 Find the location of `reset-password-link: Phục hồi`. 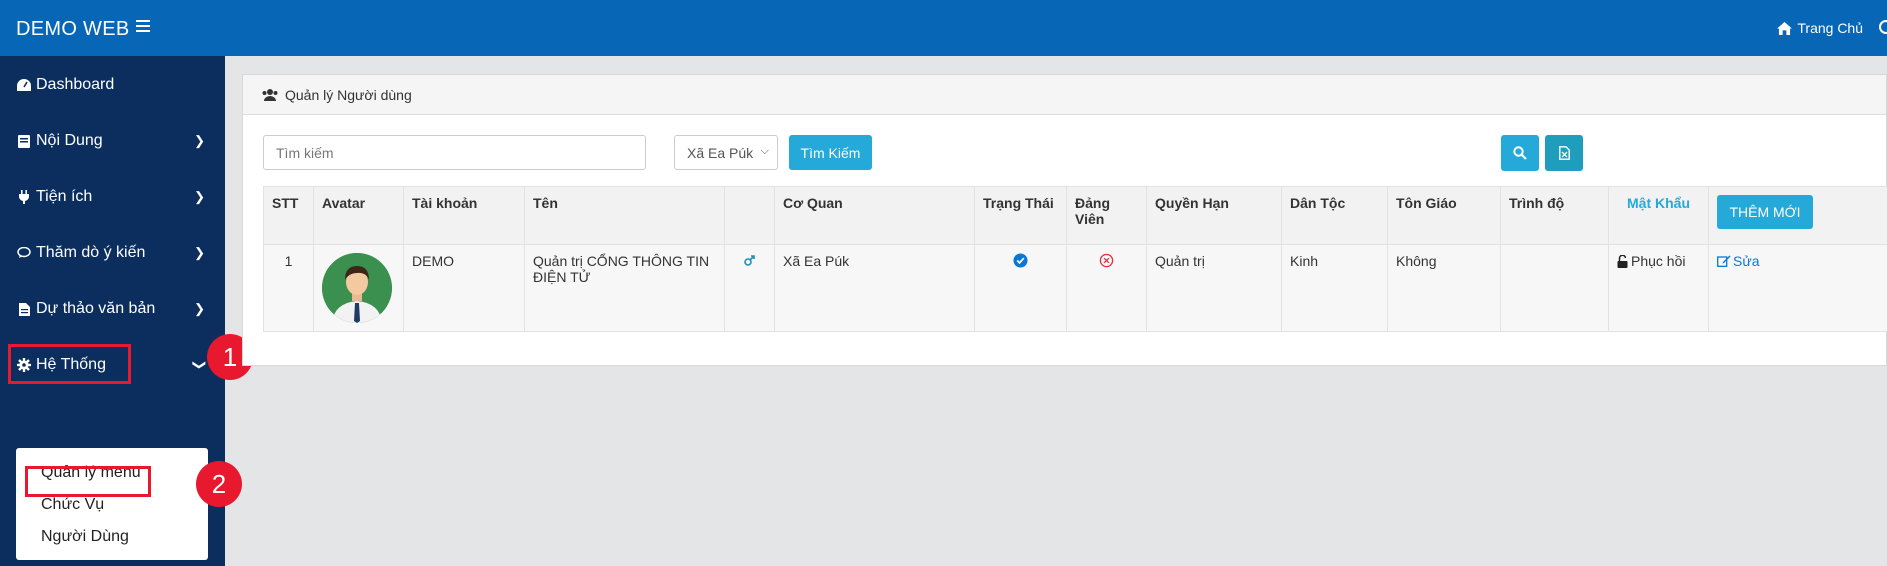

reset-password-link: Phục hồi is located at coordinates (1651, 261).